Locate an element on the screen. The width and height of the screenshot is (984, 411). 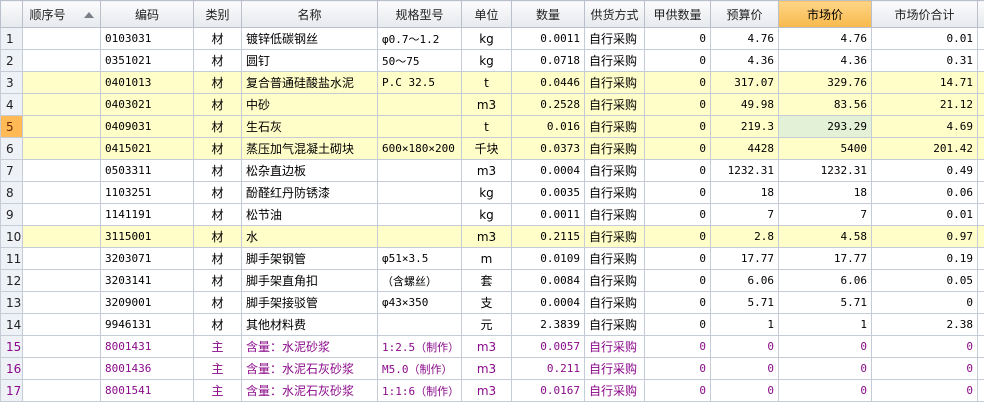
unit-cell: t is located at coordinates (486, 82).